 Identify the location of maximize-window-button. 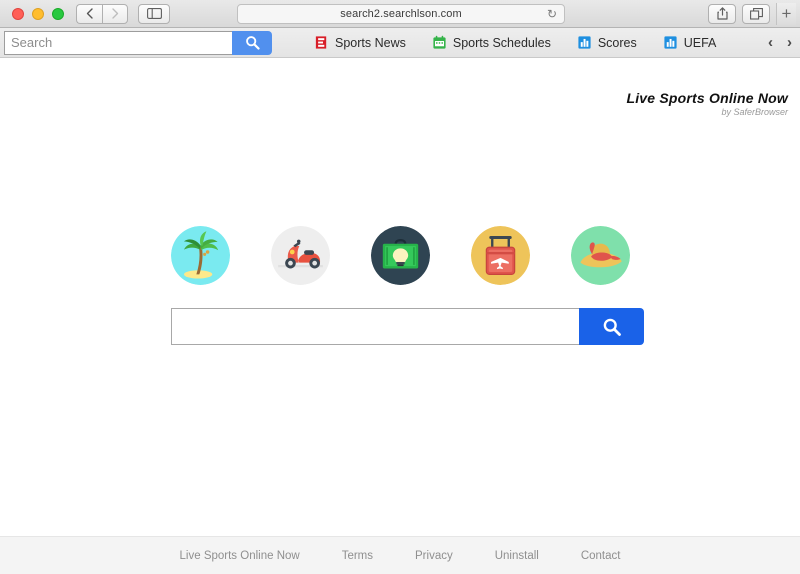
(58, 13).